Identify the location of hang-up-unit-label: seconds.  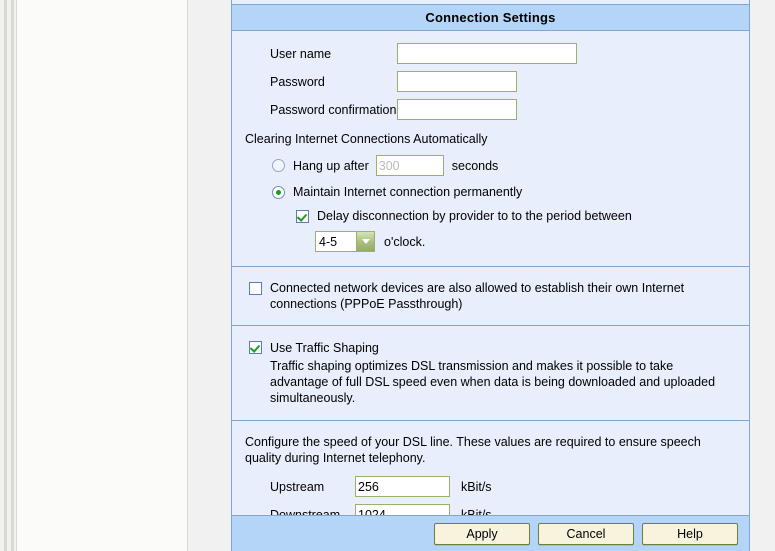
(475, 165).